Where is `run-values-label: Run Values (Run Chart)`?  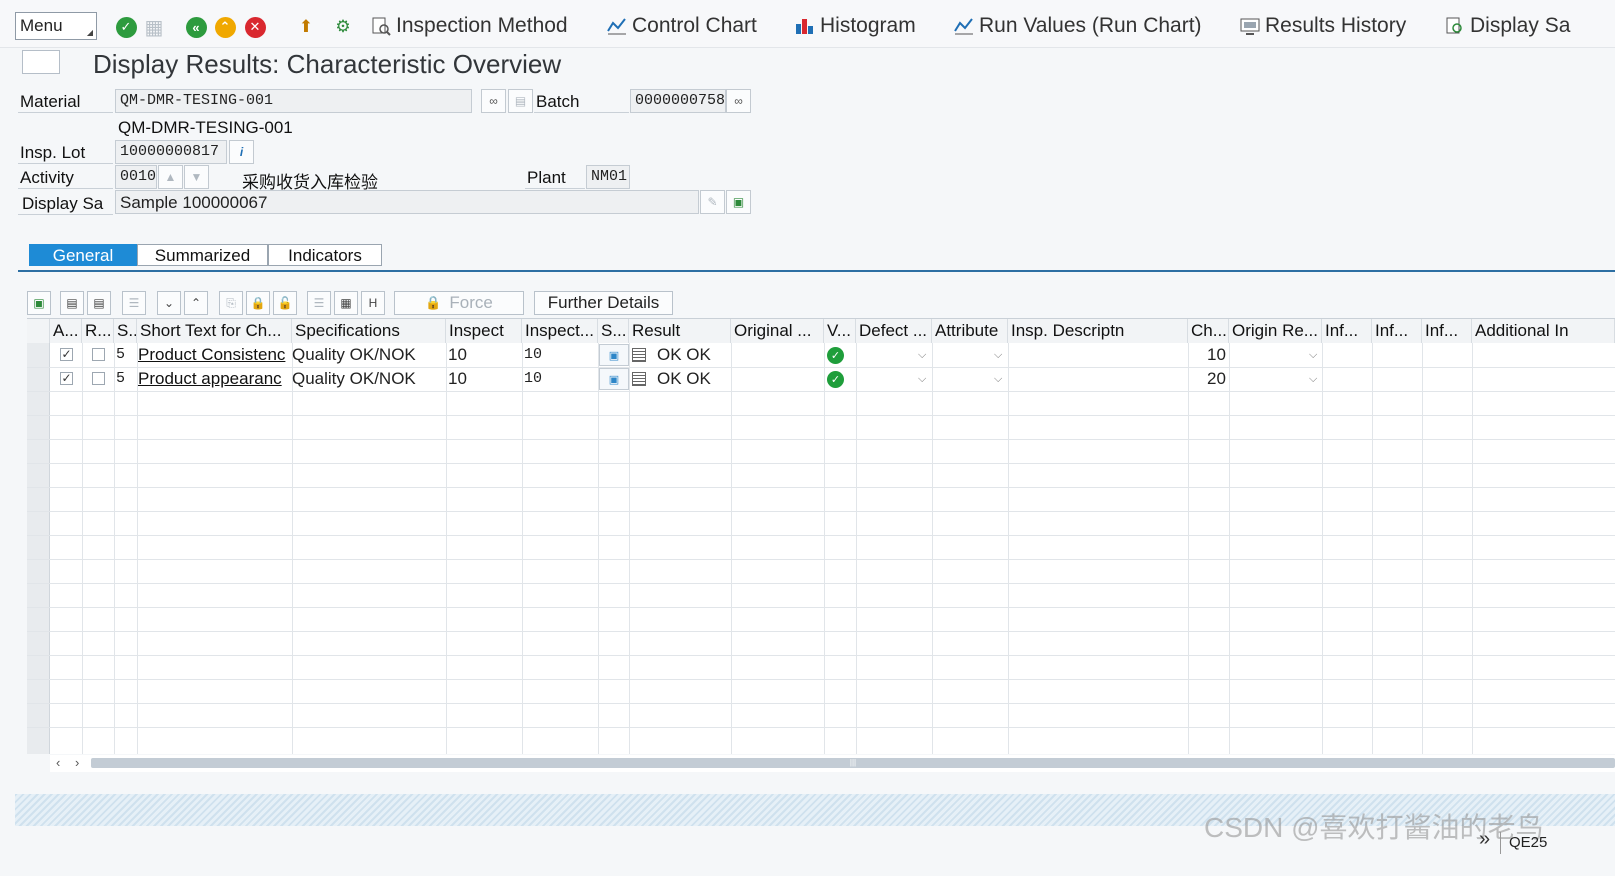 run-values-label: Run Values (Run Chart) is located at coordinates (1090, 25).